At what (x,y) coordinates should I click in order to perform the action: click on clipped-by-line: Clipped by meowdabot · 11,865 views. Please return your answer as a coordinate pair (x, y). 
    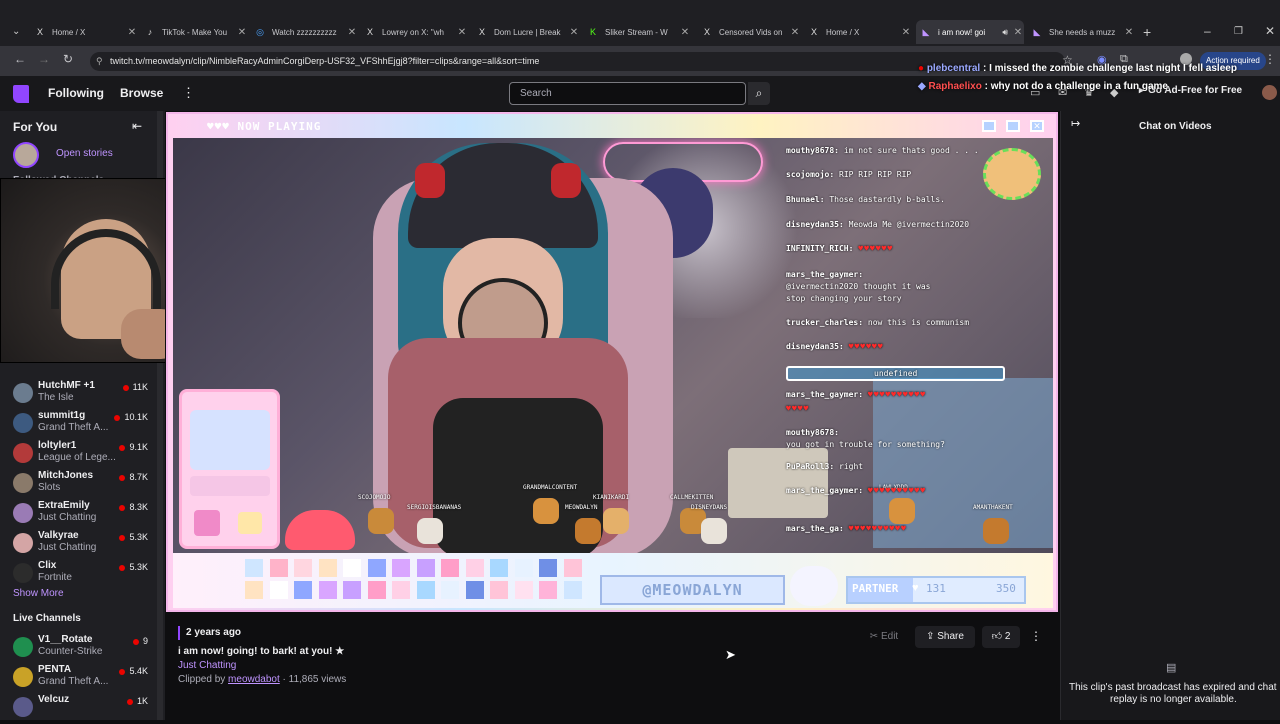
    Looking at the image, I should click on (262, 679).